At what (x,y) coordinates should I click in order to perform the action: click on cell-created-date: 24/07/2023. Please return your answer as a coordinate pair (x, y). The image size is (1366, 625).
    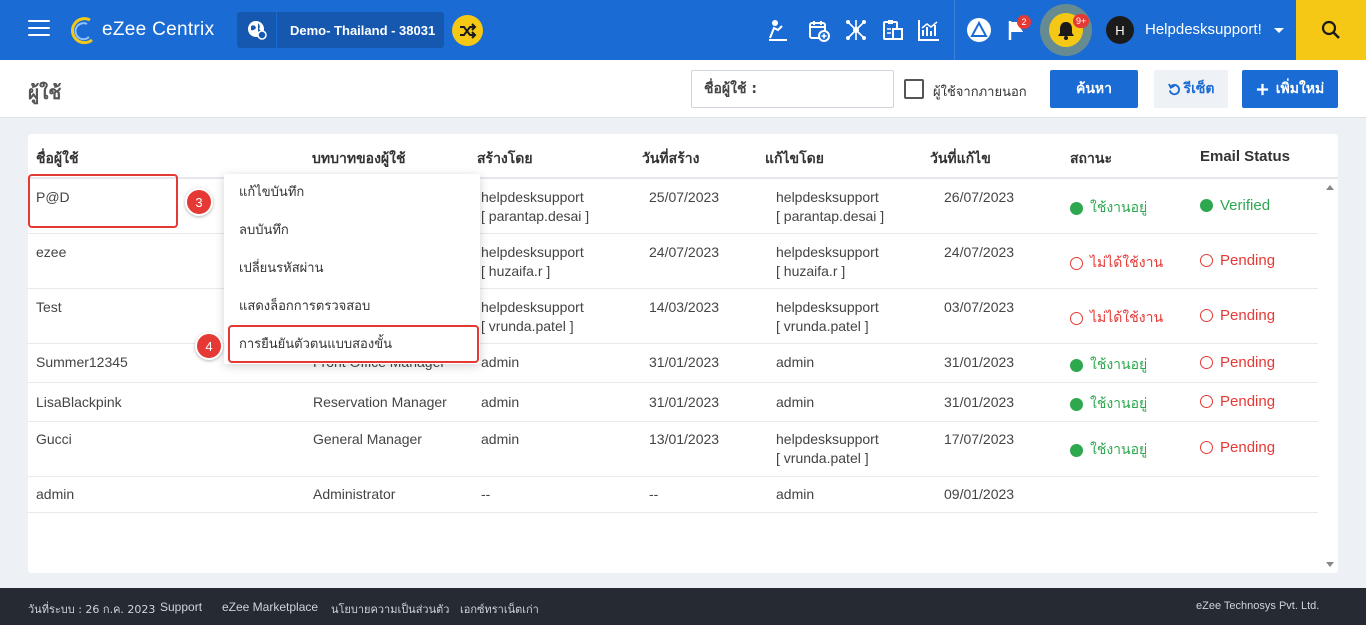
    Looking at the image, I should click on (684, 252).